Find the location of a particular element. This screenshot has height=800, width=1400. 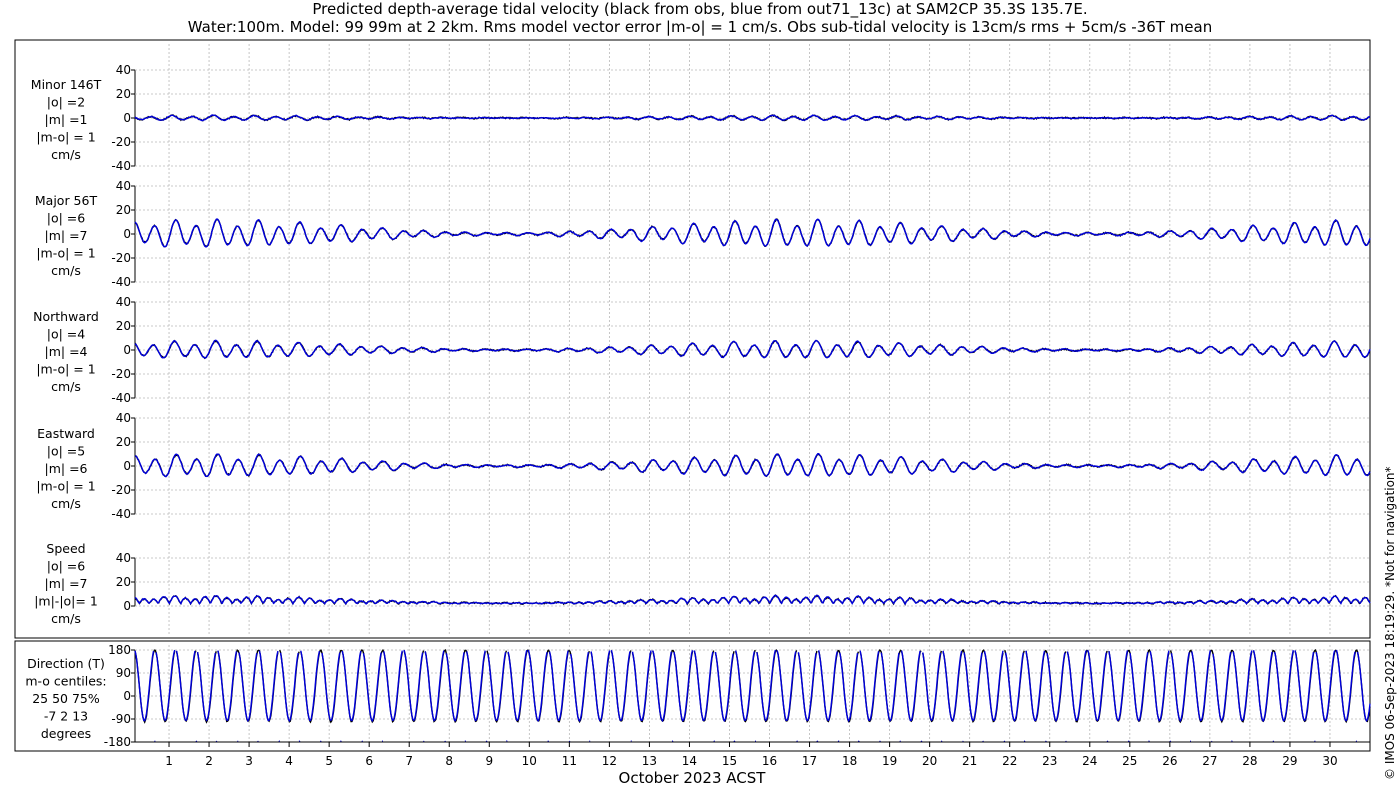

series-north-model is located at coordinates (752, 349).